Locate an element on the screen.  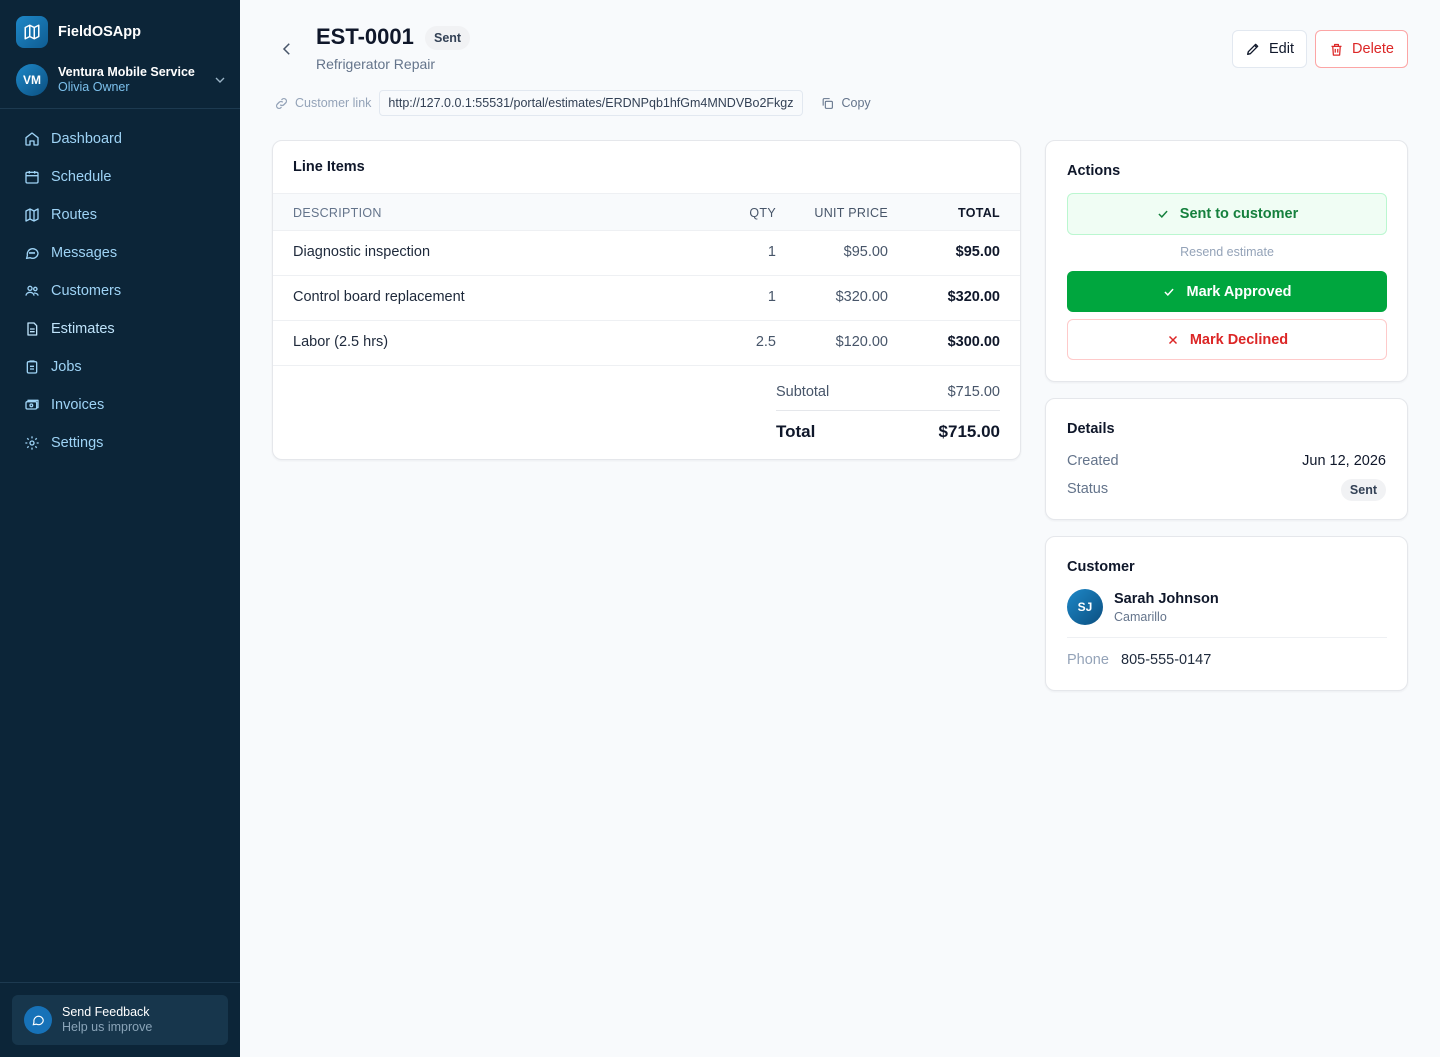
nav-item-invoices: Invoices is located at coordinates (120, 405).